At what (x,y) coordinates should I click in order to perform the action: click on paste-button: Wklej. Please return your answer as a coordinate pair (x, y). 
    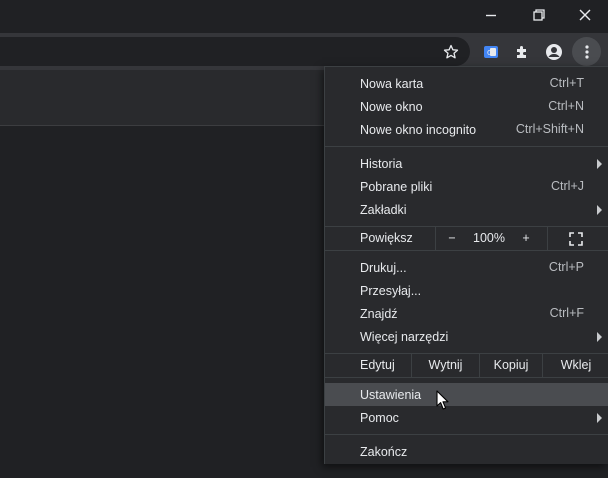
    Looking at the image, I should click on (575, 365).